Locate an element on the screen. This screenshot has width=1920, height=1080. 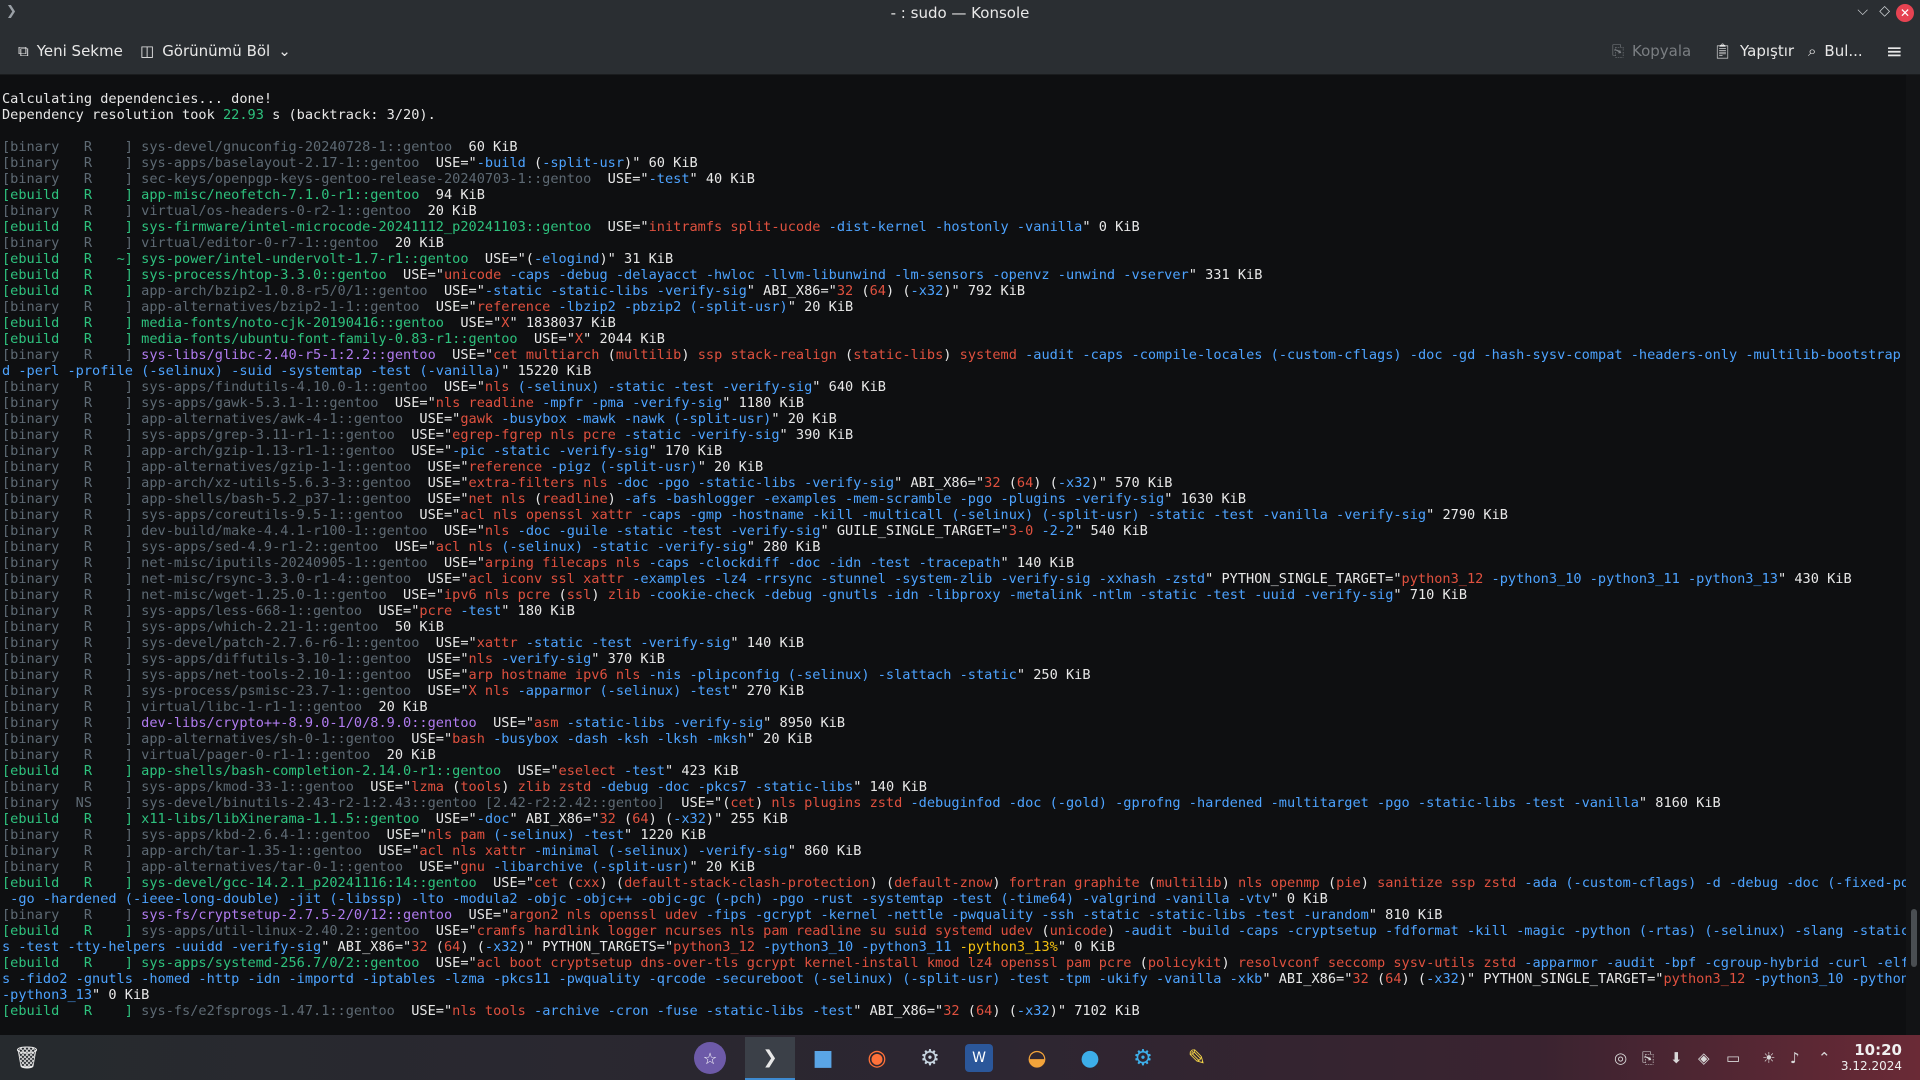
terminal-text: -test is located at coordinates (669, 179).